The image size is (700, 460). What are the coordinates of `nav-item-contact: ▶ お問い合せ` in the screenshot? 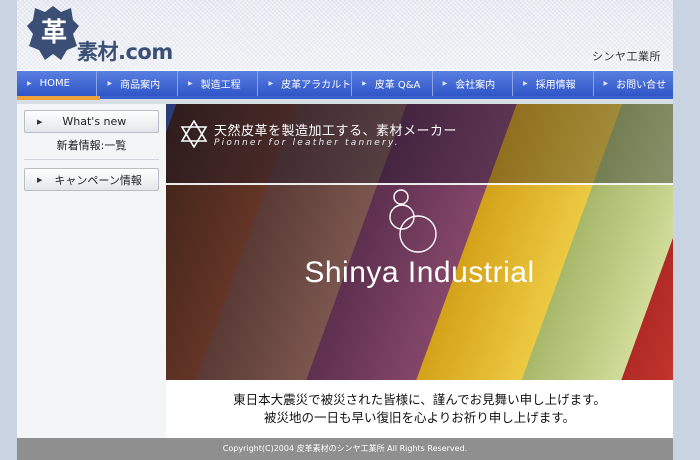 It's located at (633, 83).